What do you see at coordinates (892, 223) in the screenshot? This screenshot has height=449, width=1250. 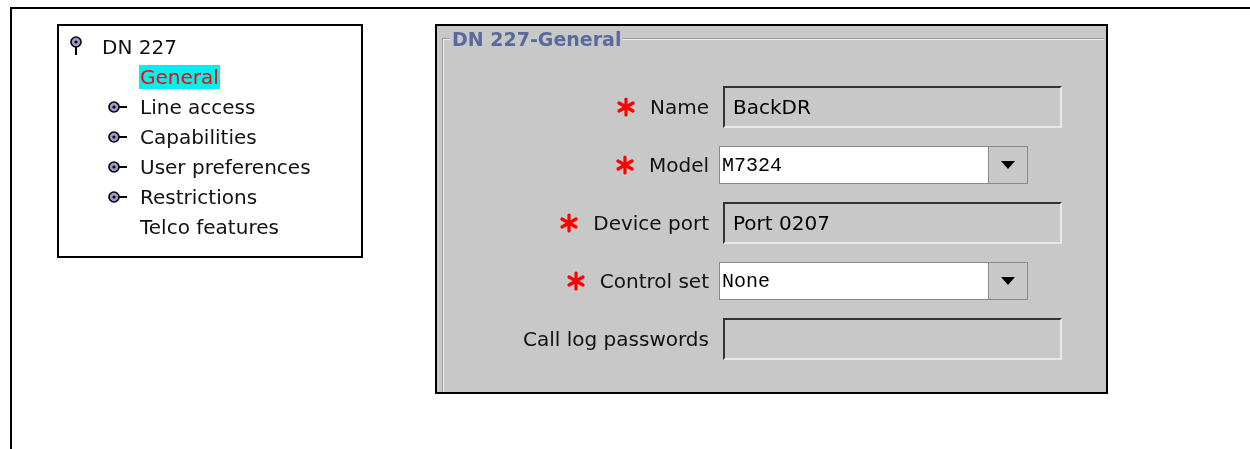 I see `text-field: Port 0207` at bounding box center [892, 223].